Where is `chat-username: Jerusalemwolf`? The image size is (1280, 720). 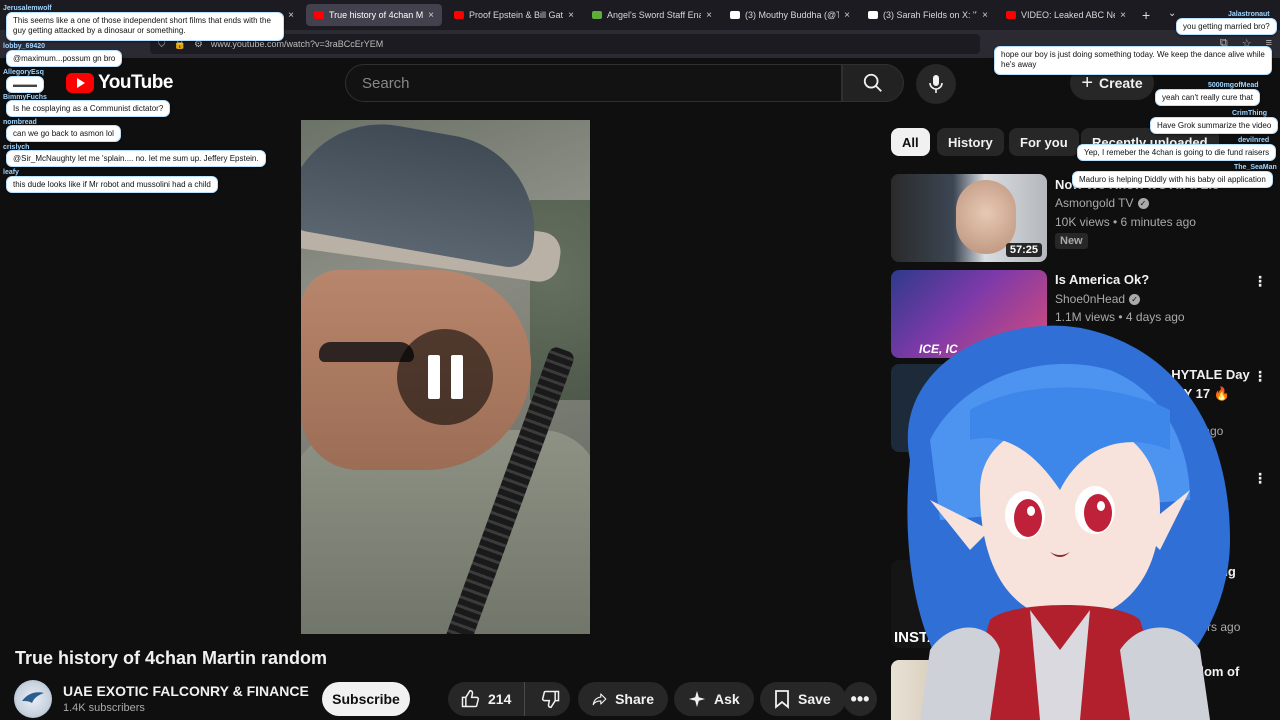
chat-username: Jerusalemwolf is located at coordinates (27, 8).